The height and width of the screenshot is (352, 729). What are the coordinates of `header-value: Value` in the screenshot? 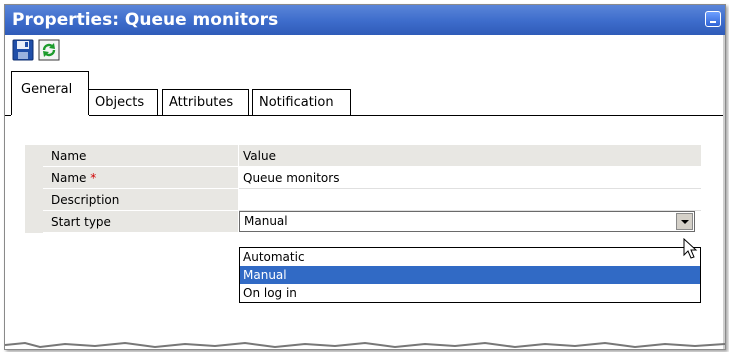 It's located at (470, 156).